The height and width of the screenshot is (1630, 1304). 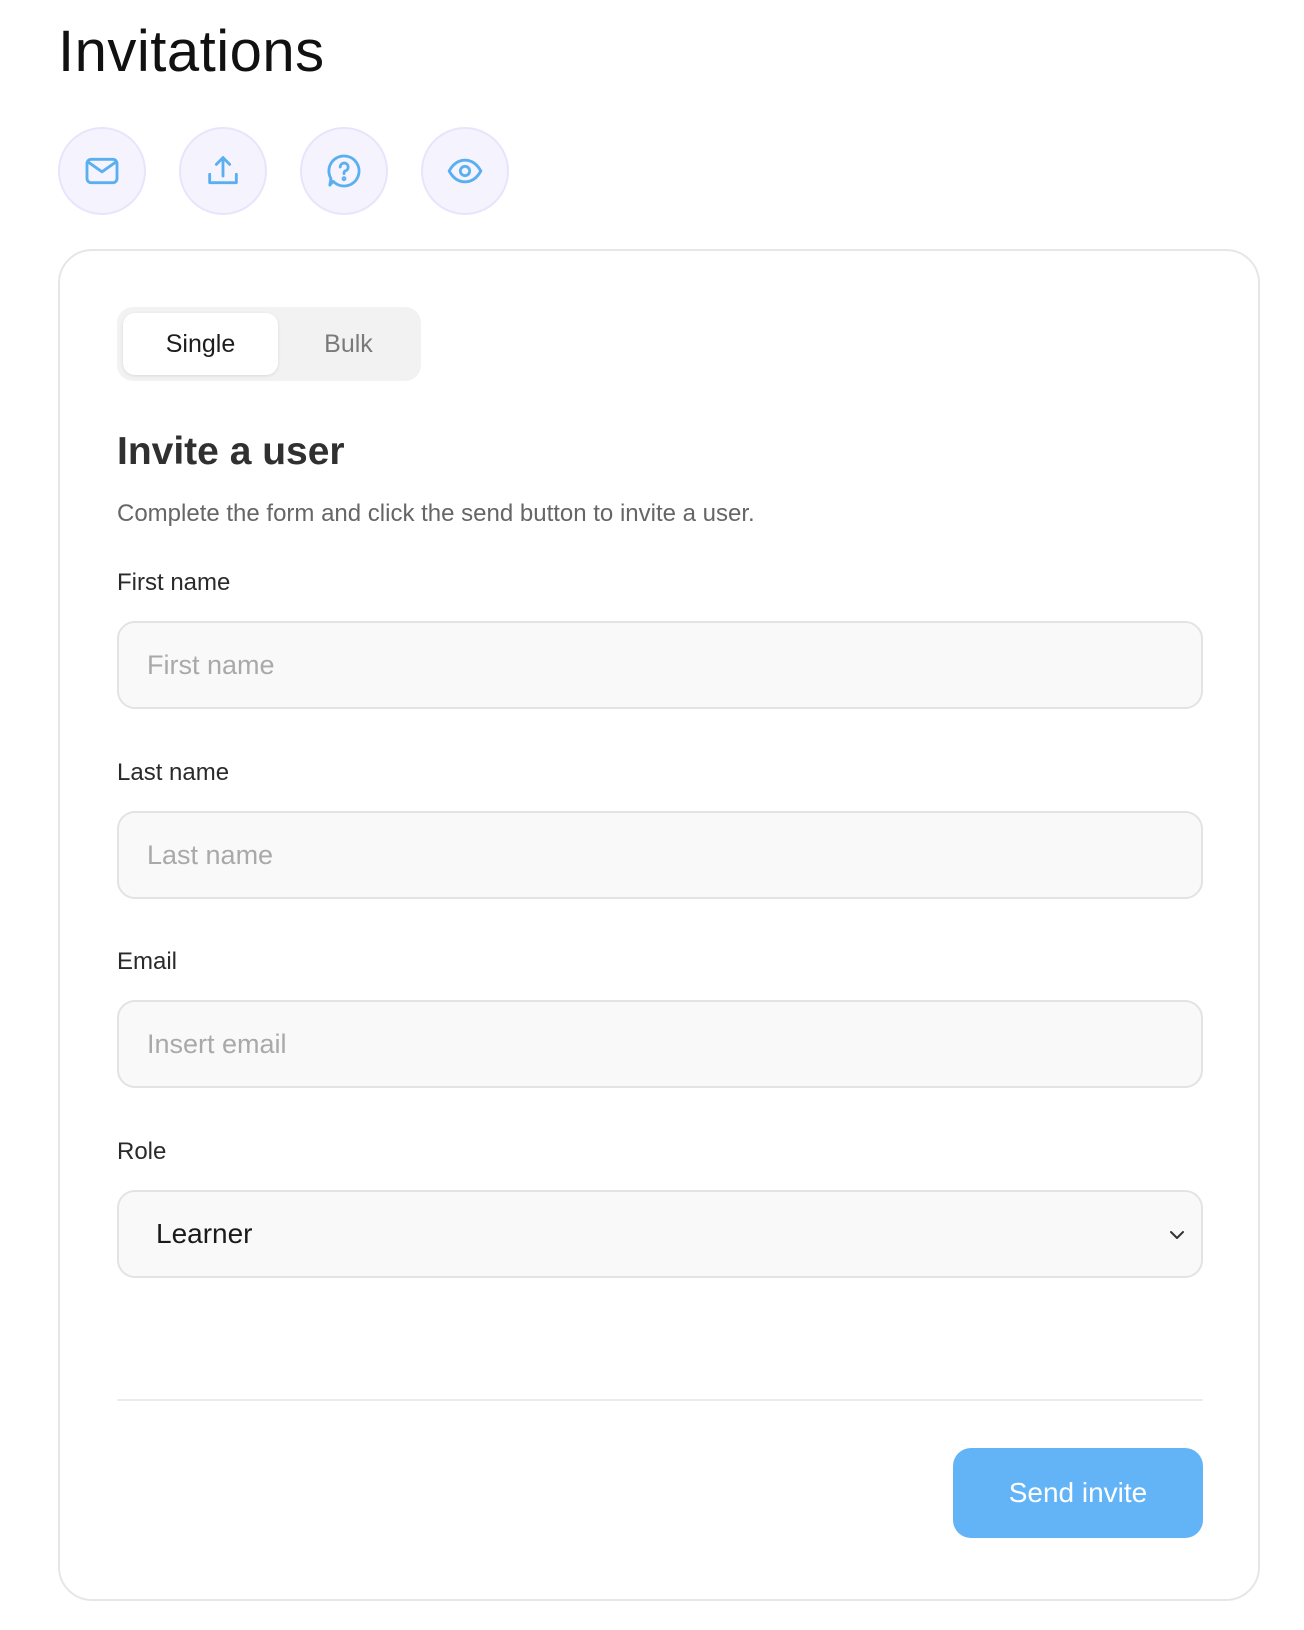 I want to click on help-button, so click(x=344, y=171).